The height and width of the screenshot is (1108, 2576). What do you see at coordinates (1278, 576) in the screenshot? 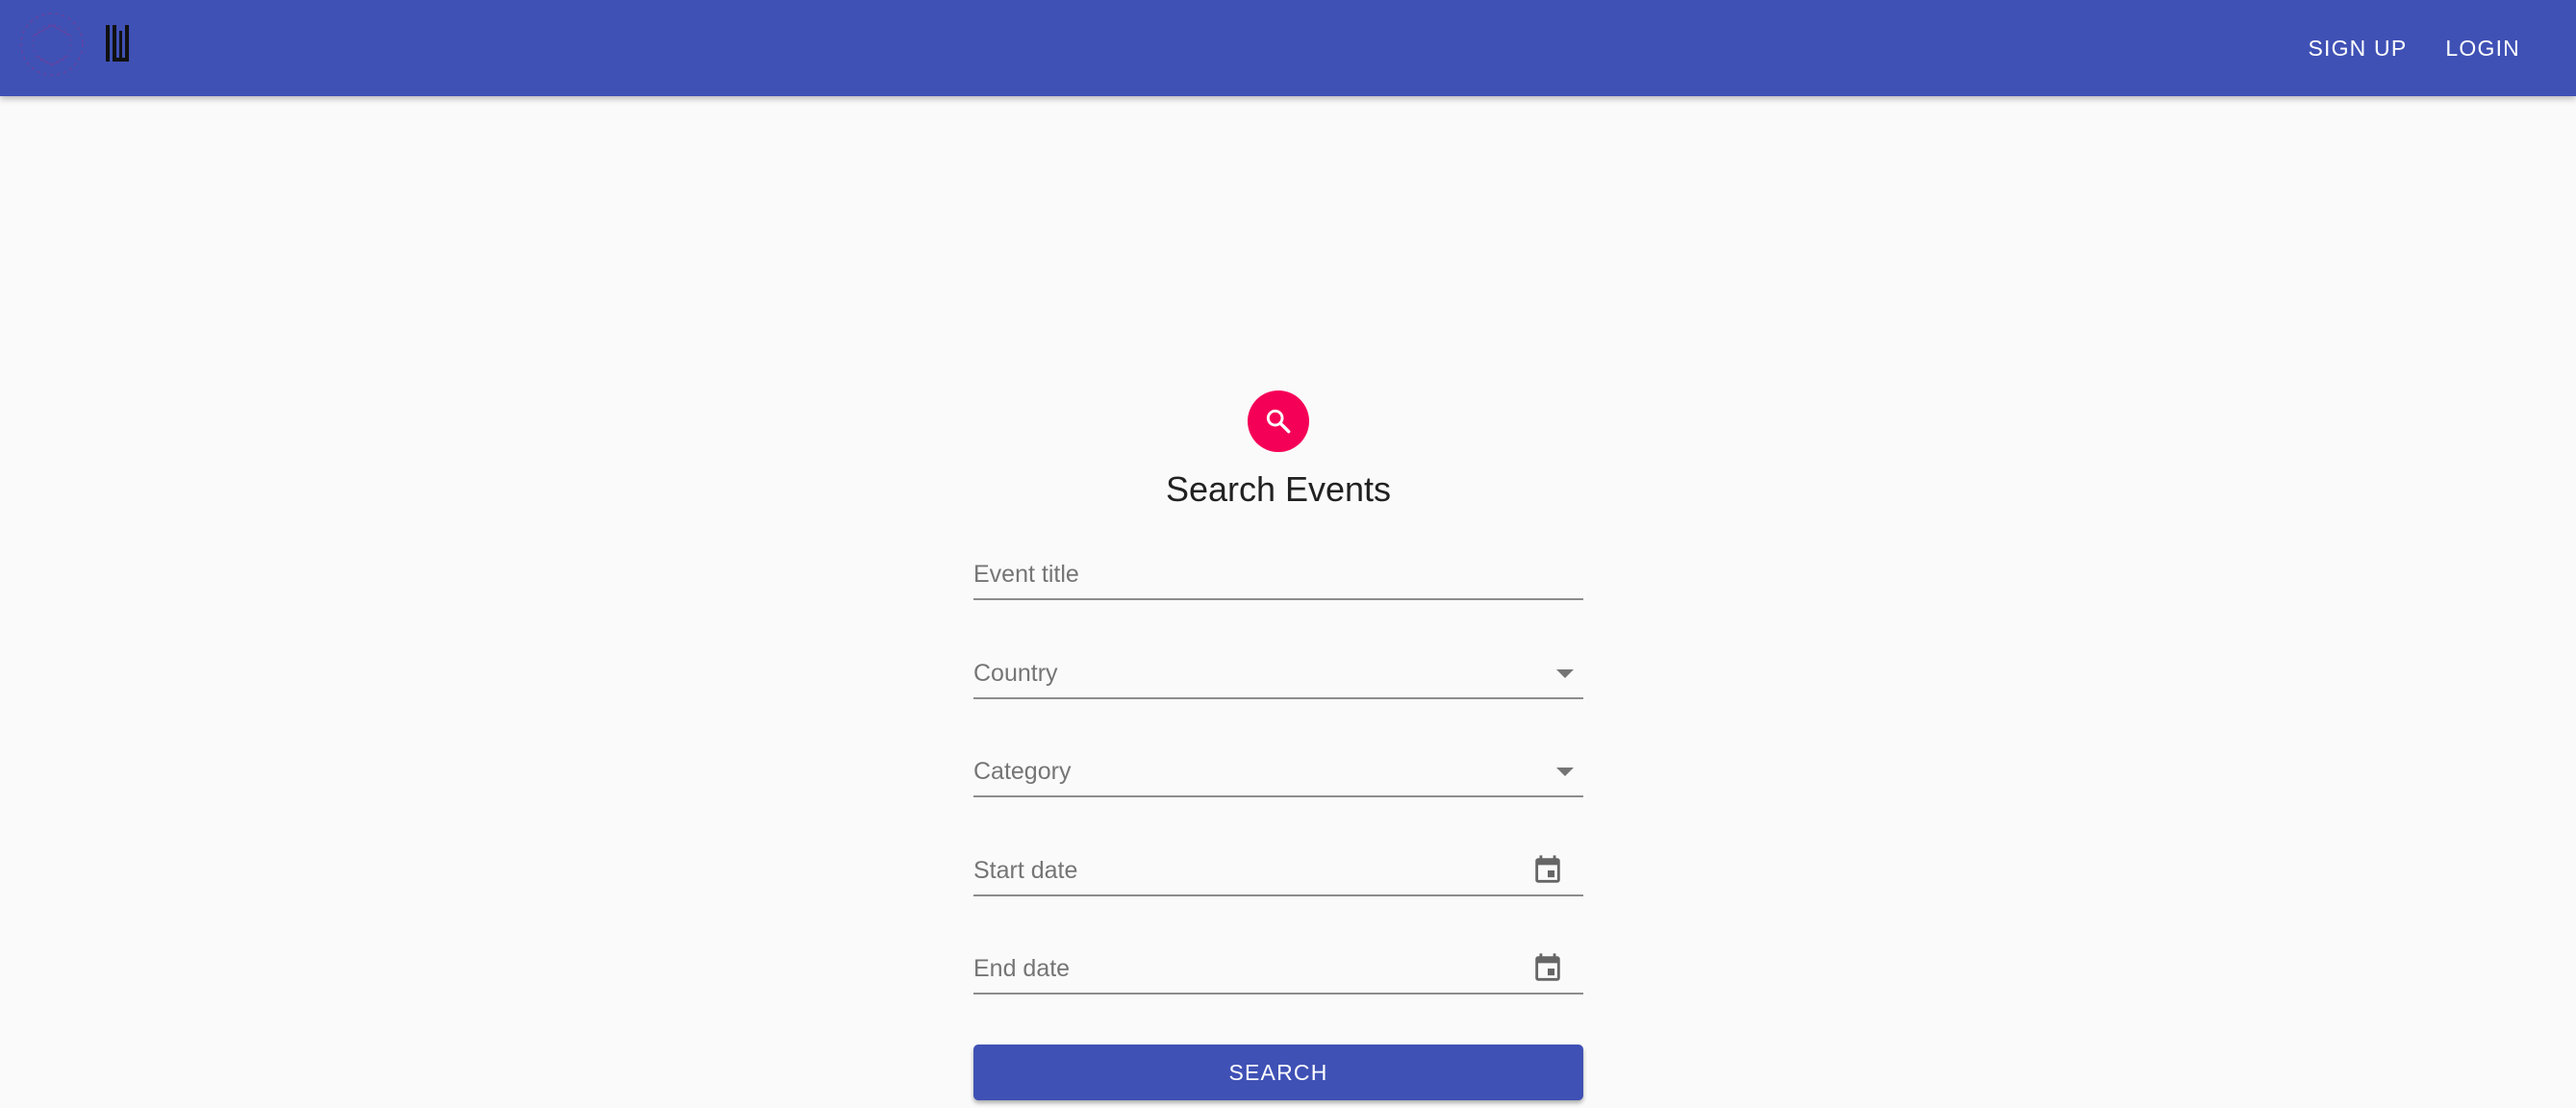
I see `event-title-field: Event title` at bounding box center [1278, 576].